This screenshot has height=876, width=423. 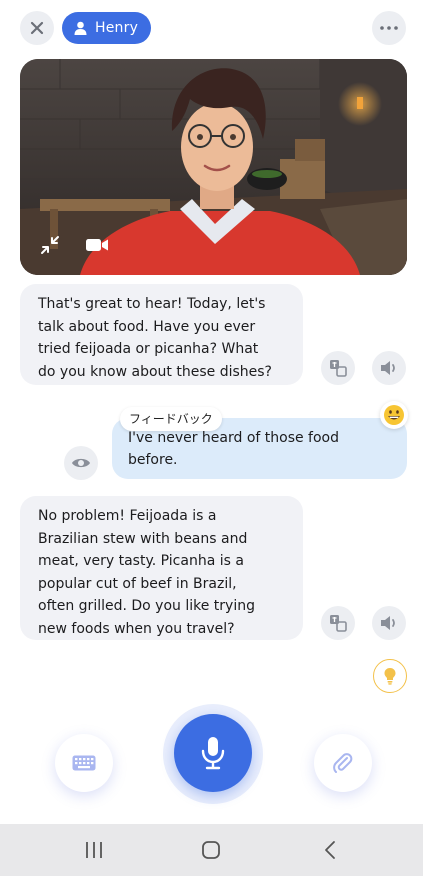 I want to click on home-icon, so click(x=211, y=850).